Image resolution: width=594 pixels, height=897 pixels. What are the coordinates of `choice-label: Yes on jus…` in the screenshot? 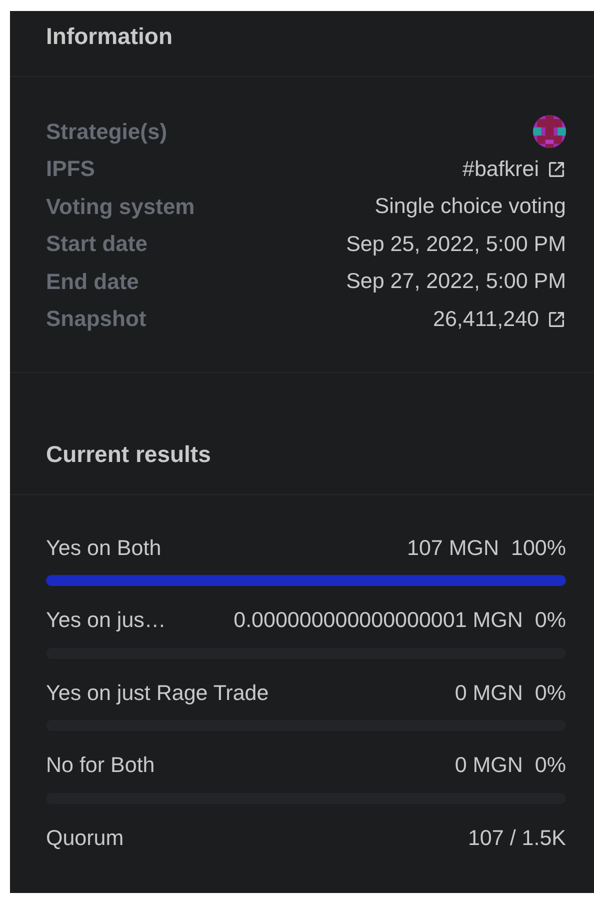 It's located at (106, 620).